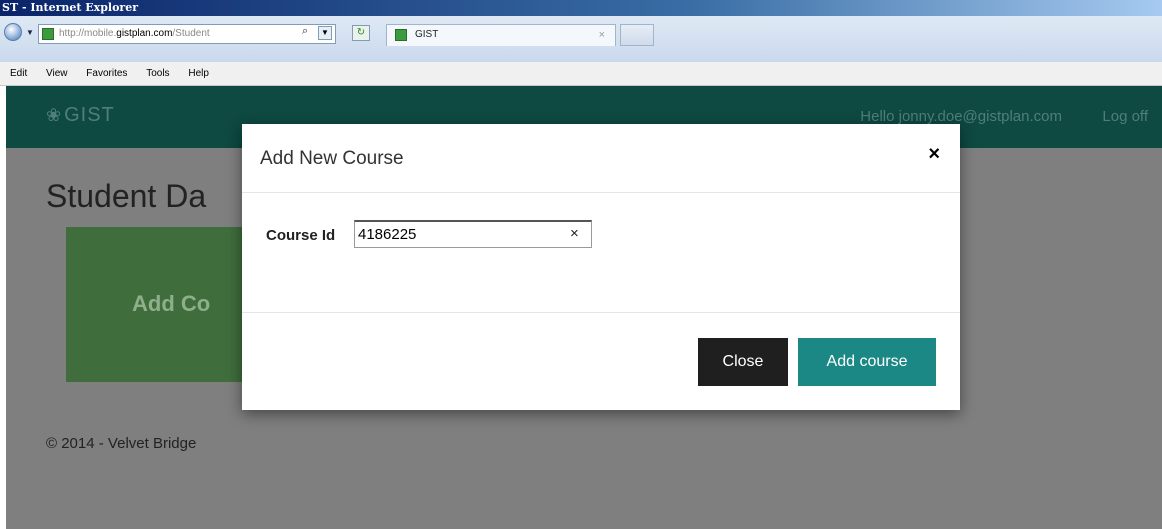 The width and height of the screenshot is (1162, 529). I want to click on site-brand: ❀ GIST, so click(80, 115).